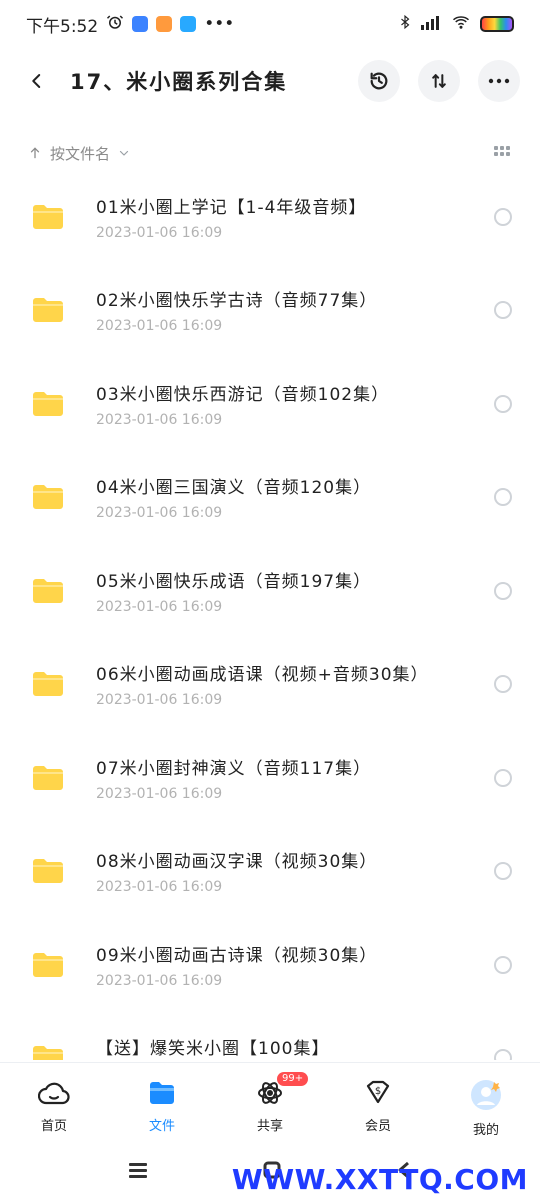 The height and width of the screenshot is (1200, 540). What do you see at coordinates (269, 1126) in the screenshot?
I see `nav-share-label: 共享` at bounding box center [269, 1126].